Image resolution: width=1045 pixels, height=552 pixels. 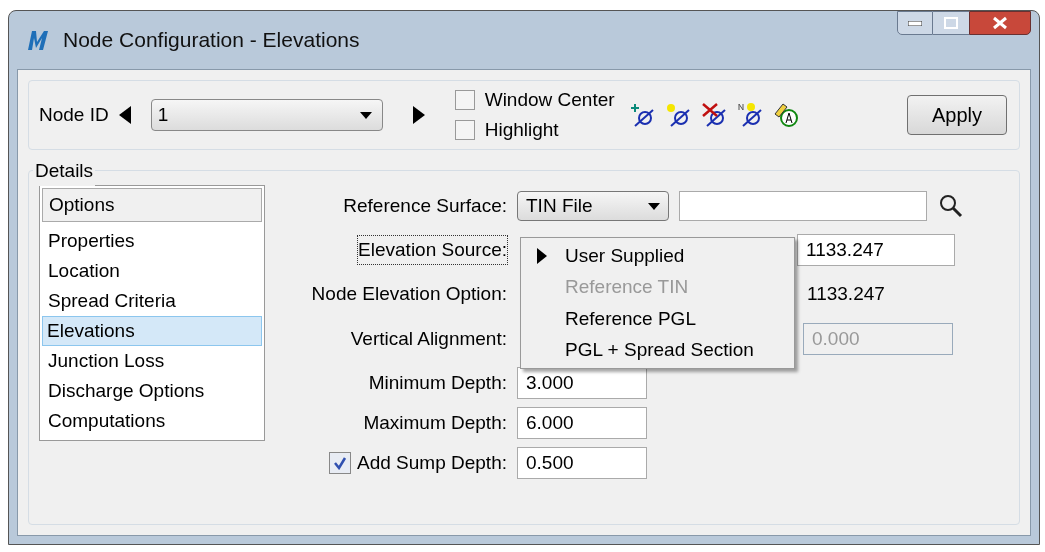 I want to click on minimum-depth-field: 3.000, so click(x=582, y=383).